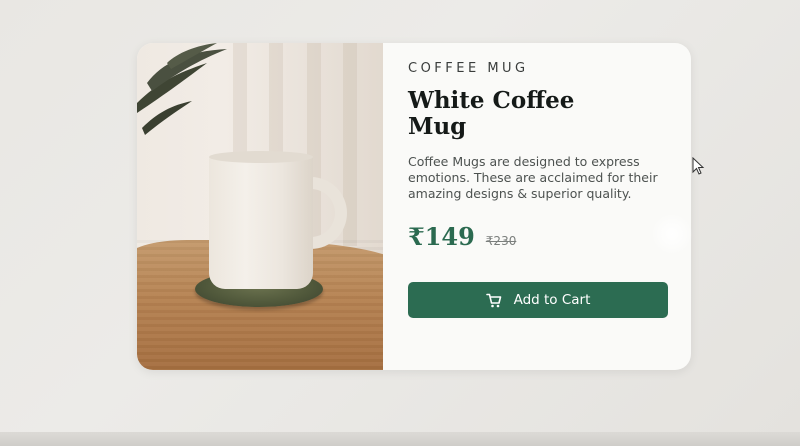  Describe the element at coordinates (182, 89) in the screenshot. I see `plant-leaves` at that location.